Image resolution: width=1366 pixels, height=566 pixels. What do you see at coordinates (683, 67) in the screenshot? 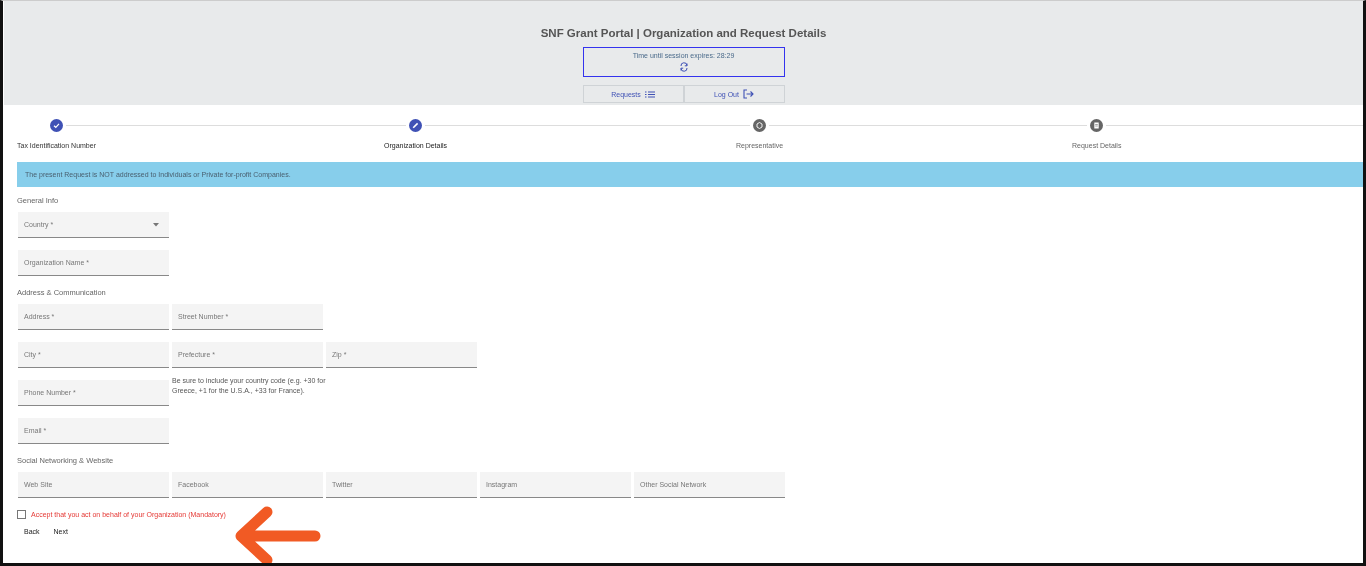
I see `refresh-icon` at bounding box center [683, 67].